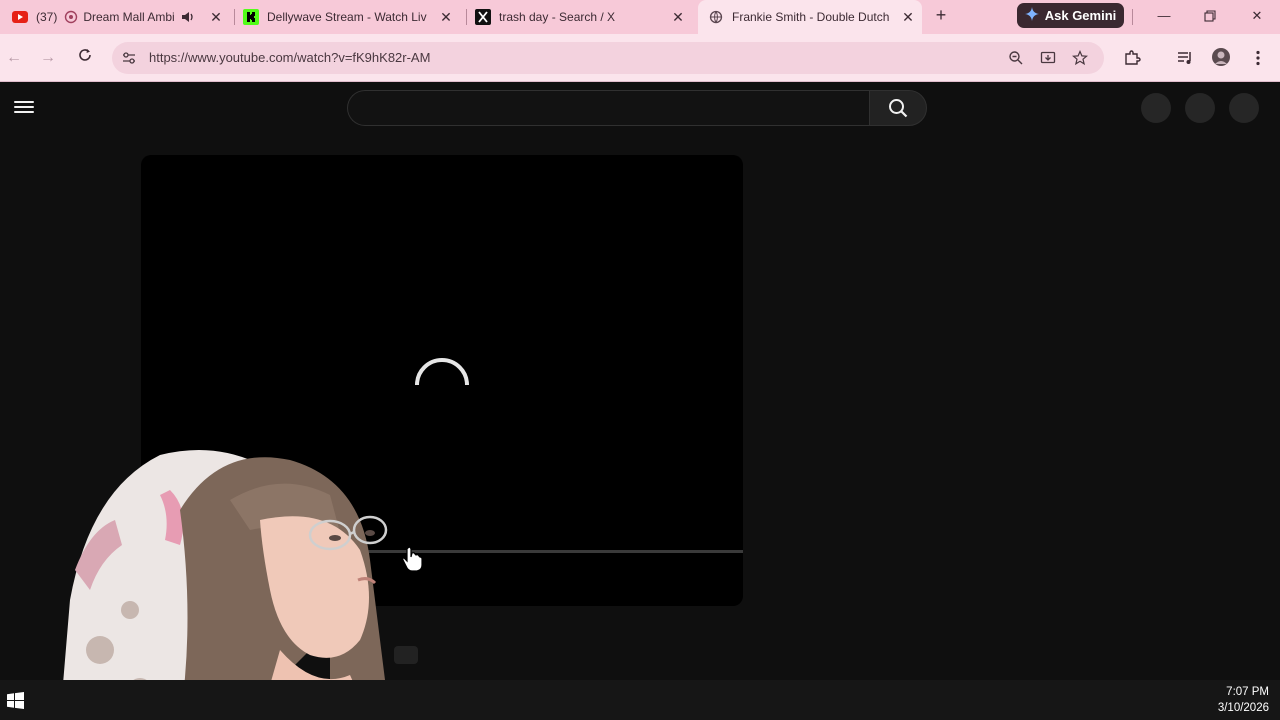 The image size is (1280, 720). Describe the element at coordinates (1080, 57) in the screenshot. I see `bookmark-star-icon` at that location.